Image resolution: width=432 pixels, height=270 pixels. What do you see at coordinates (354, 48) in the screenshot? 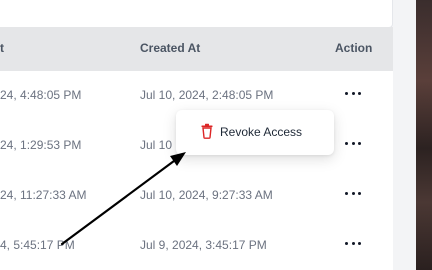
I see `header-action: Action` at bounding box center [354, 48].